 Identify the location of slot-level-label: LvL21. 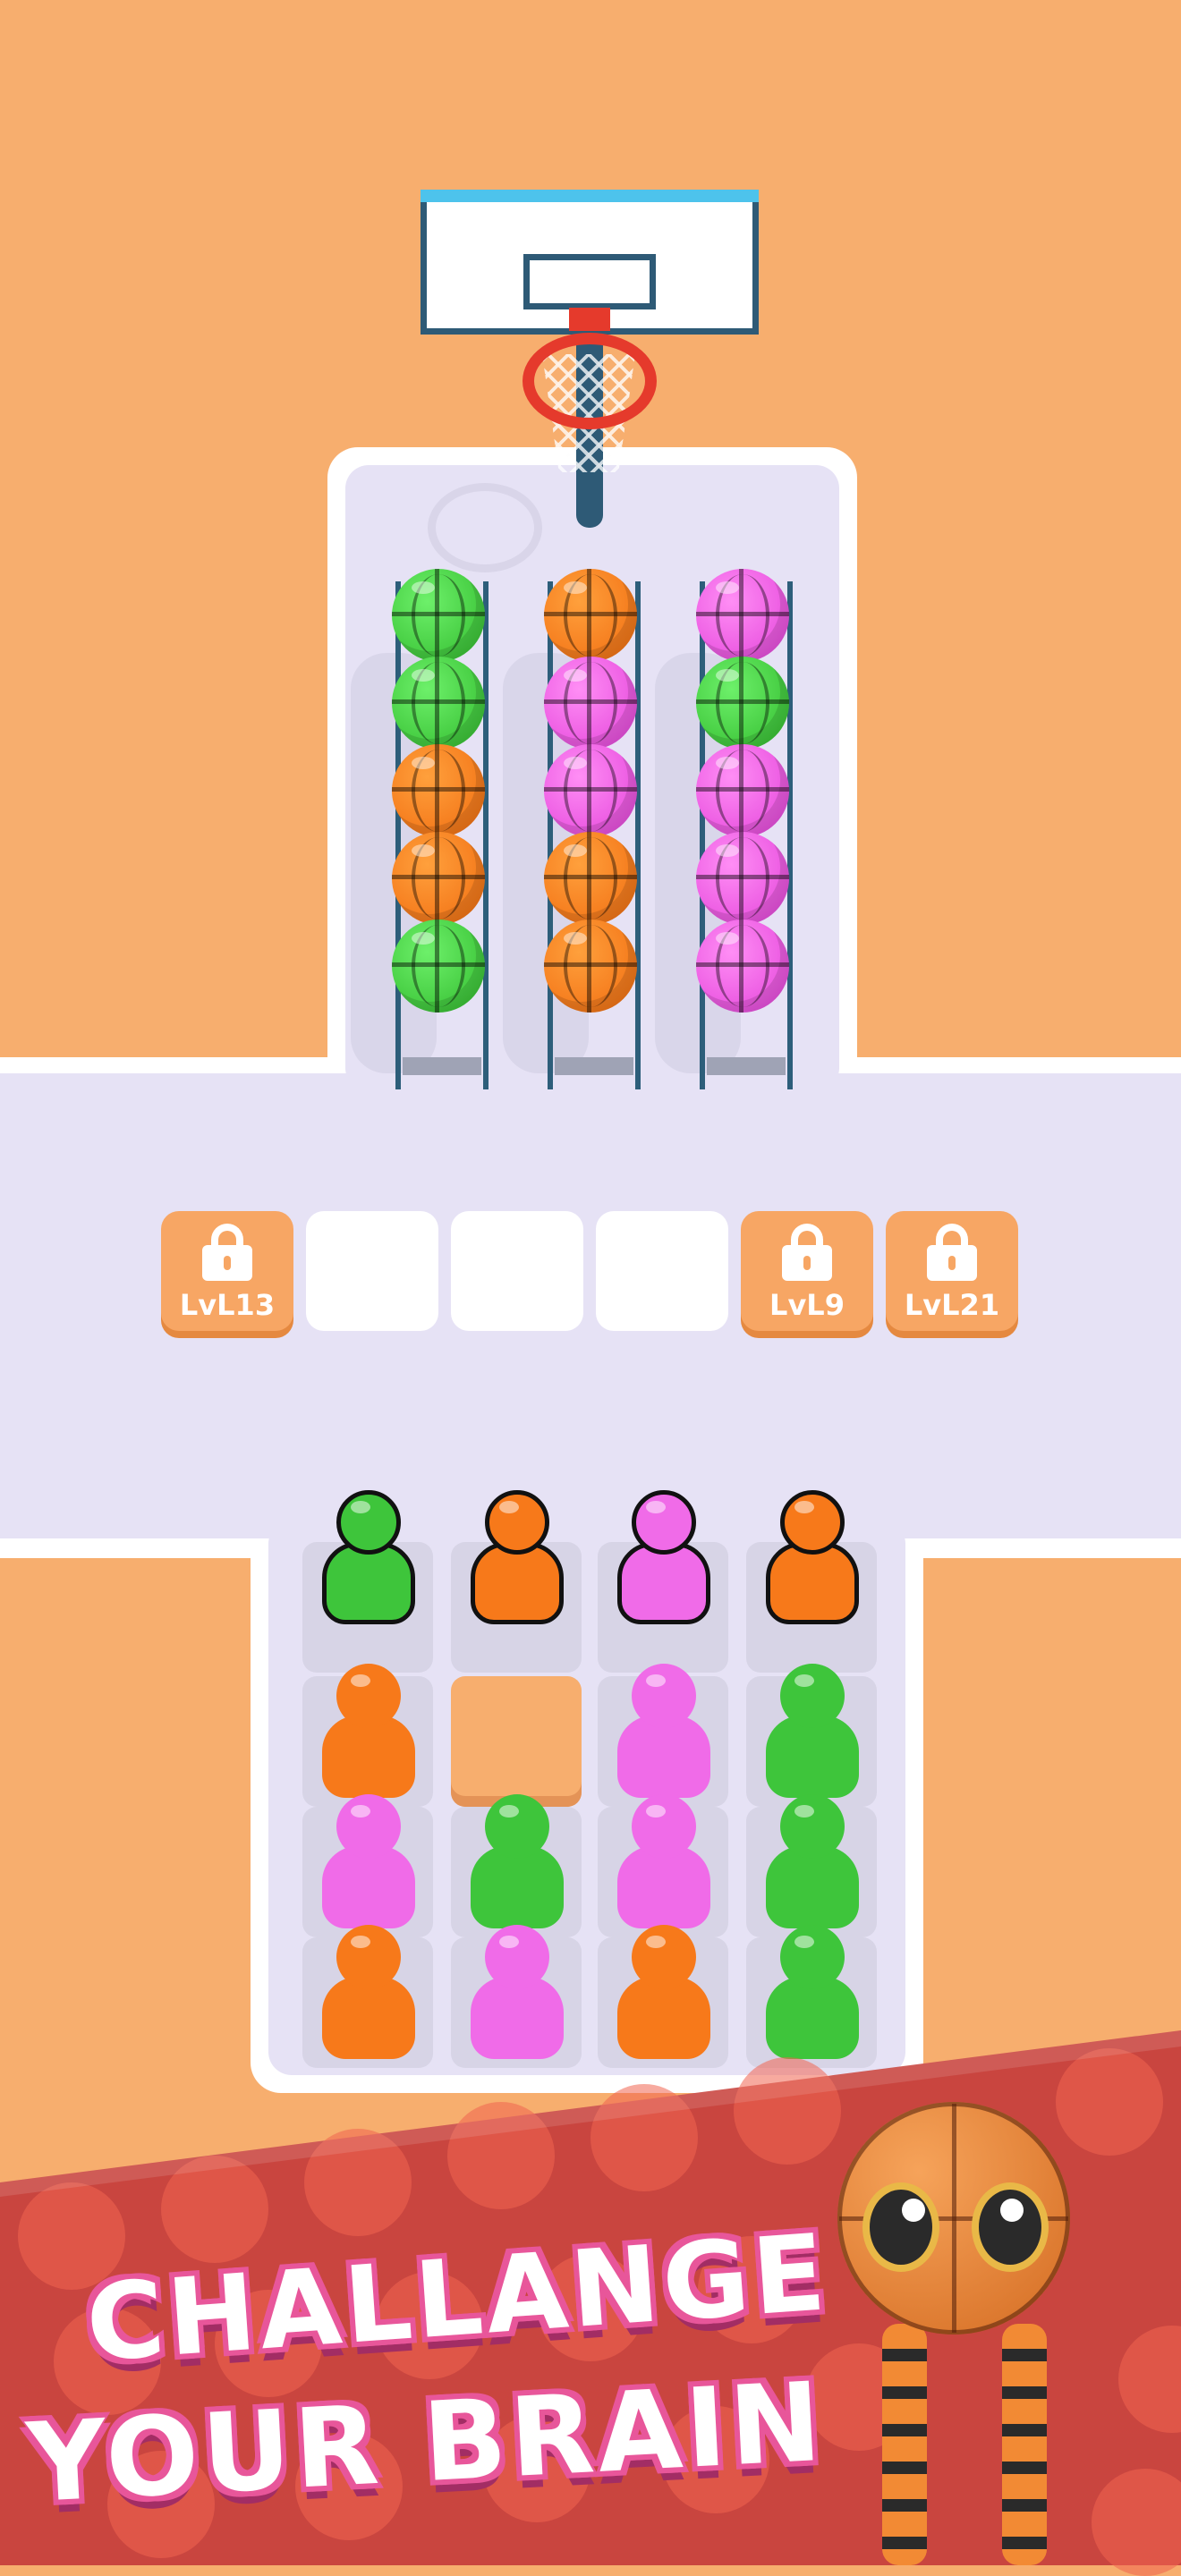
(952, 1305).